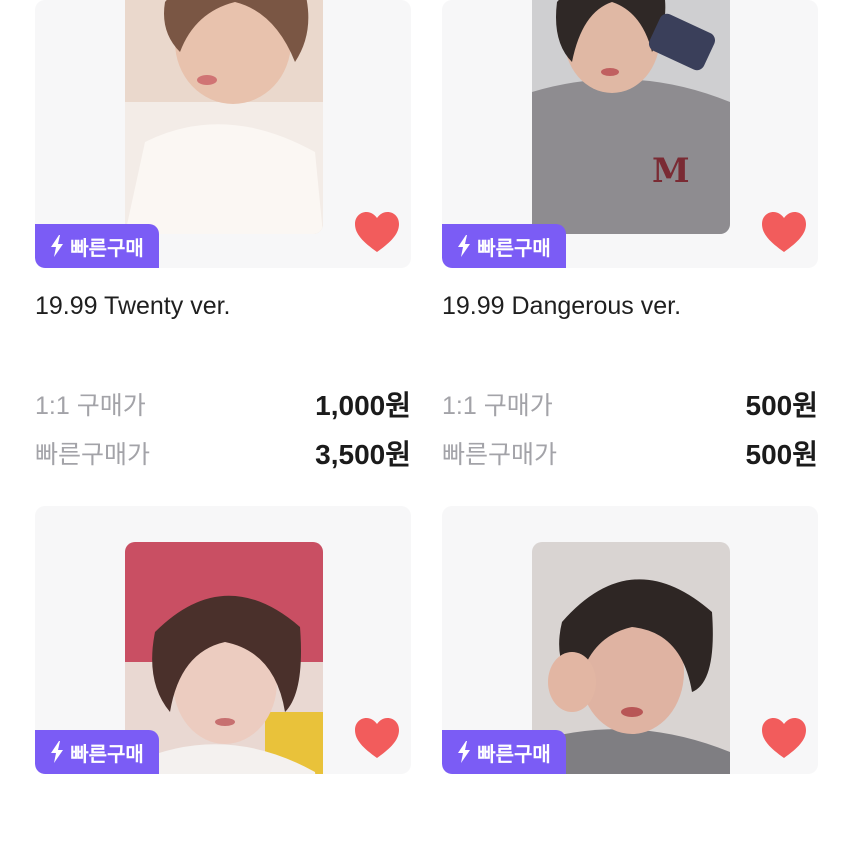 Image resolution: width=856 pixels, height=856 pixels. What do you see at coordinates (561, 306) in the screenshot?
I see `product-title: 19.99 Dangerous ver.` at bounding box center [561, 306].